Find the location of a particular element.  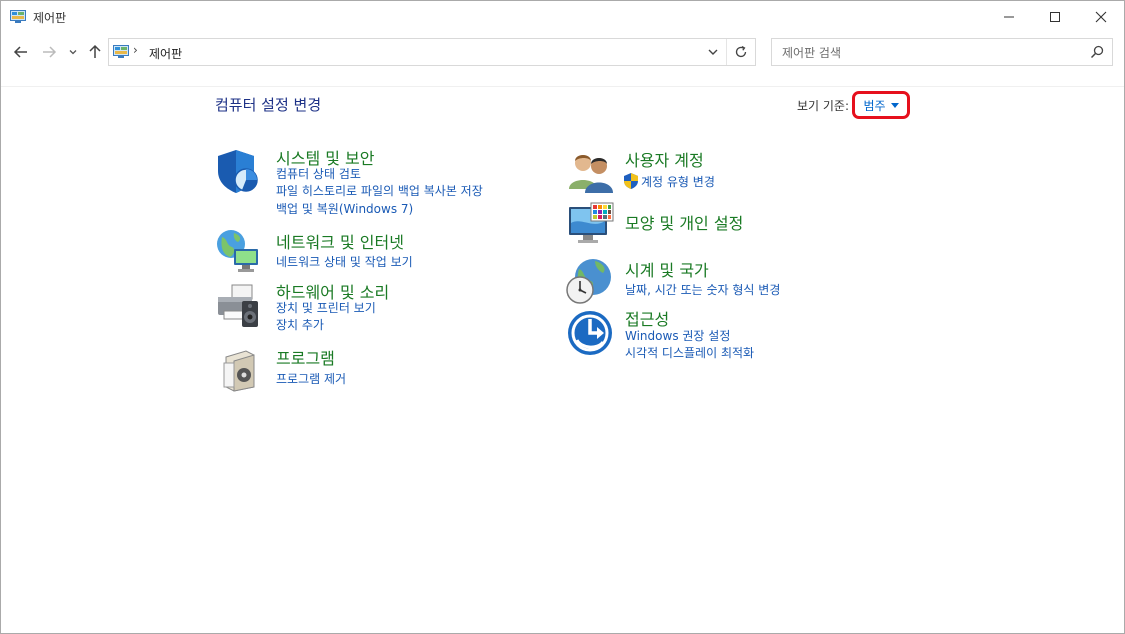

link-date-time-format: 날짜, 시간 또는 숫자 형식 변경 is located at coordinates (702, 289).